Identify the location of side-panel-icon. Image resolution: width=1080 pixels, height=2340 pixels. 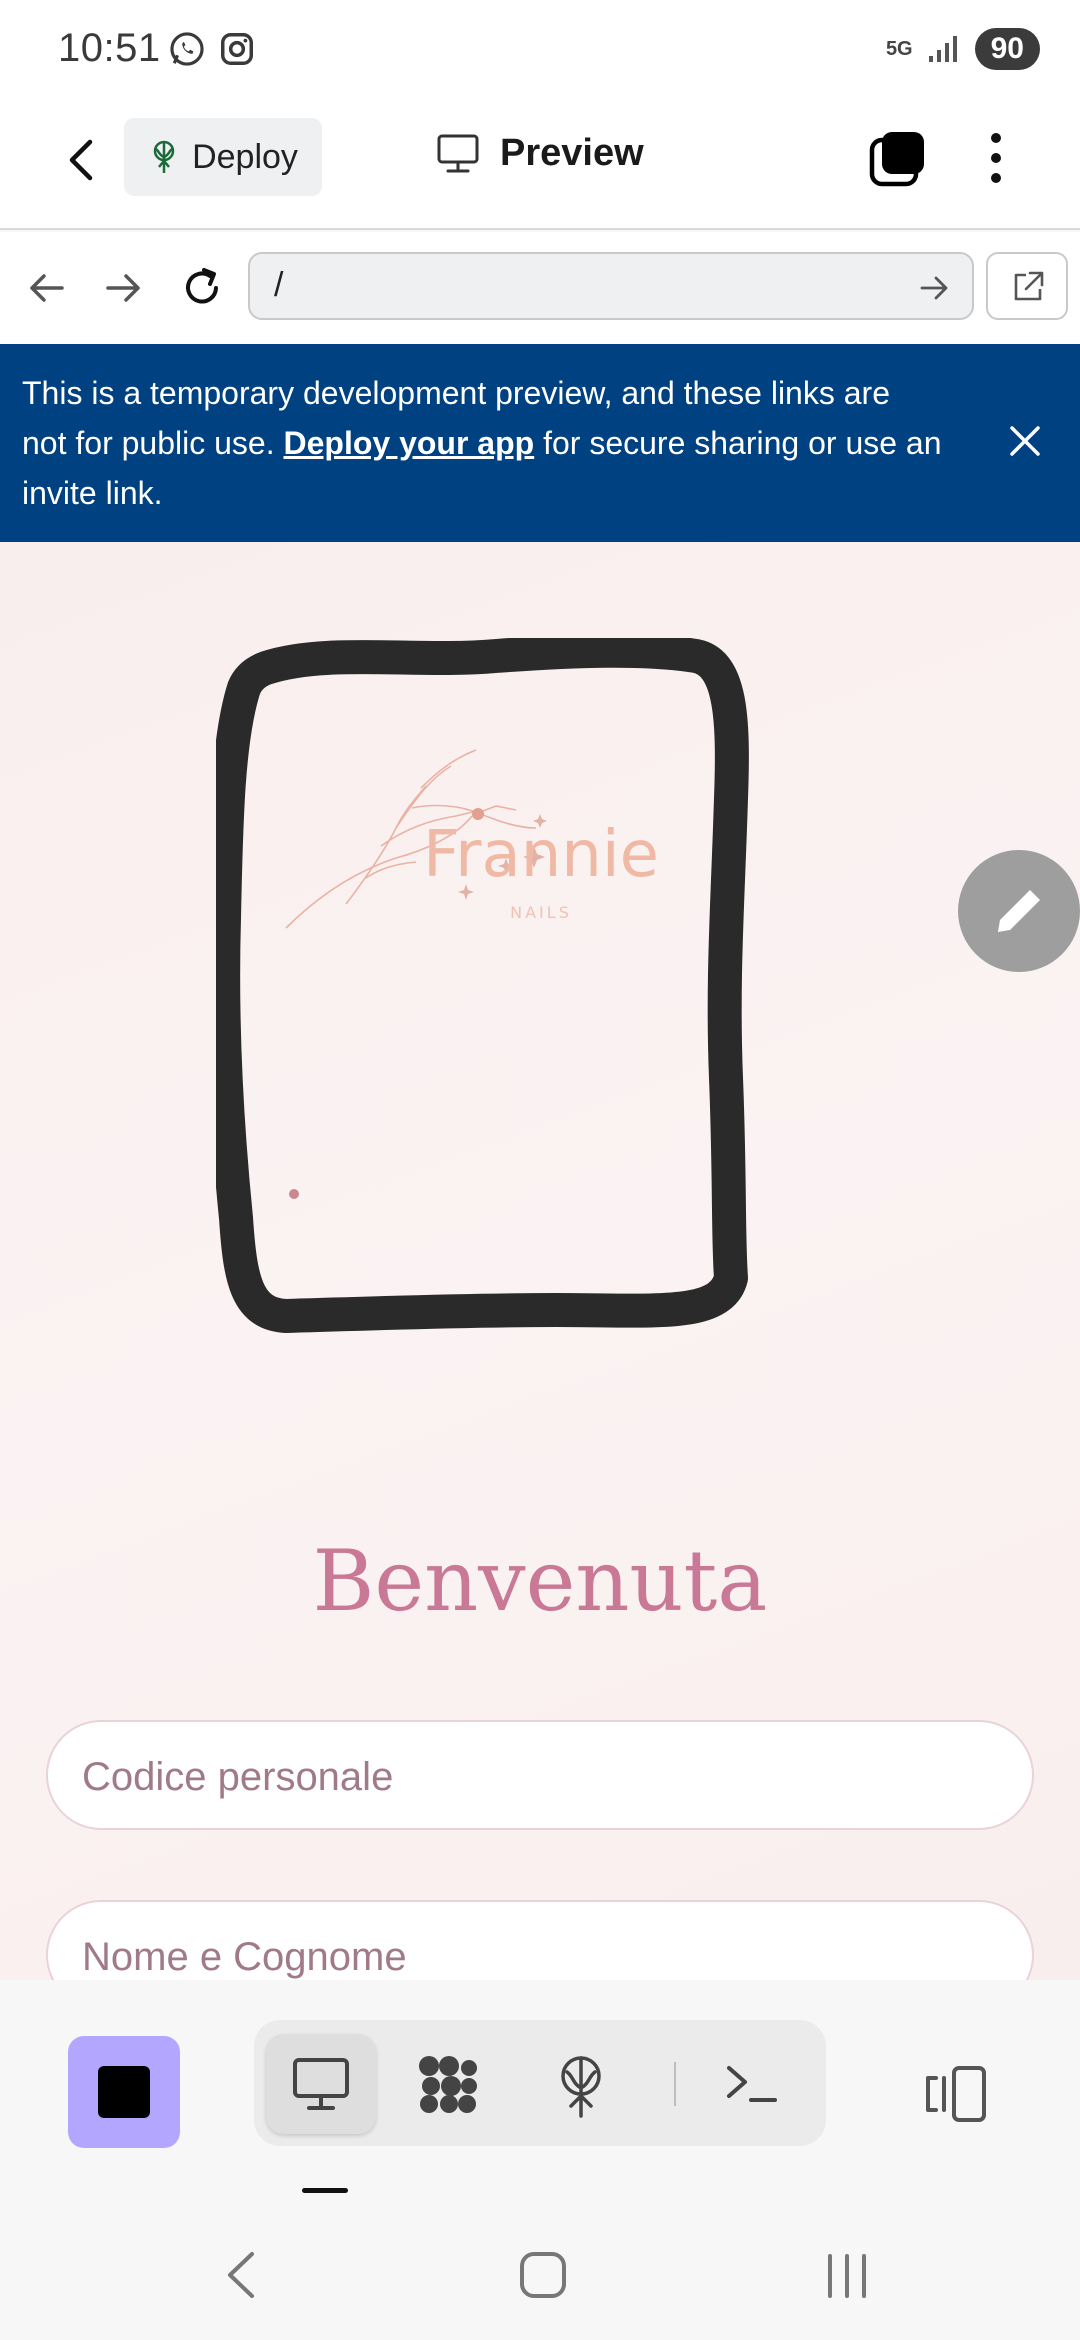
(957, 2094).